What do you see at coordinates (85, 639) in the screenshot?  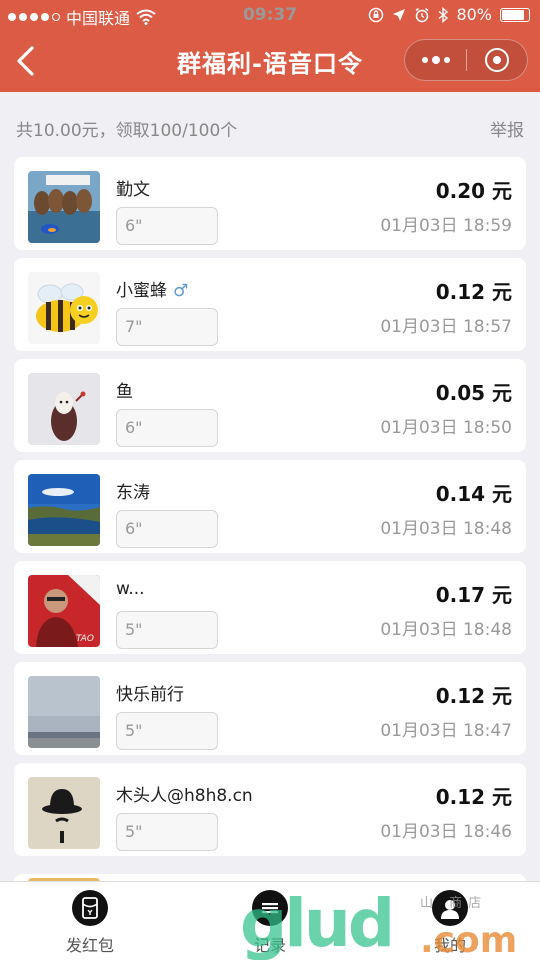 I see `svg-text: TAO` at bounding box center [85, 639].